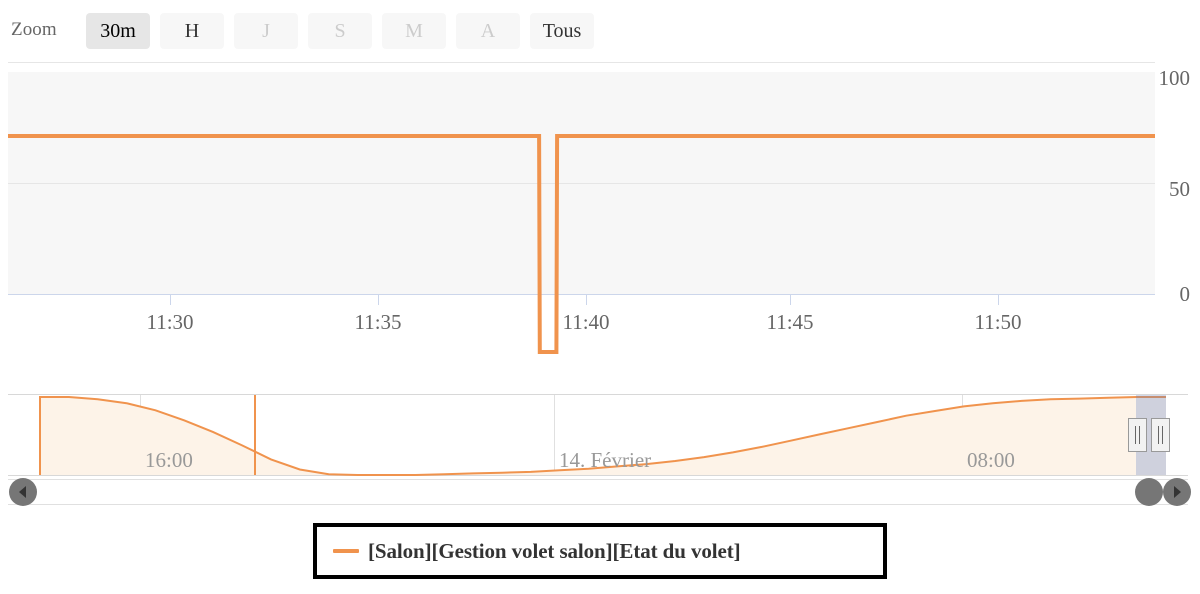 Image resolution: width=1200 pixels, height=594 pixels. Describe the element at coordinates (118, 31) in the screenshot. I see `range-button-30m: 30m` at that location.